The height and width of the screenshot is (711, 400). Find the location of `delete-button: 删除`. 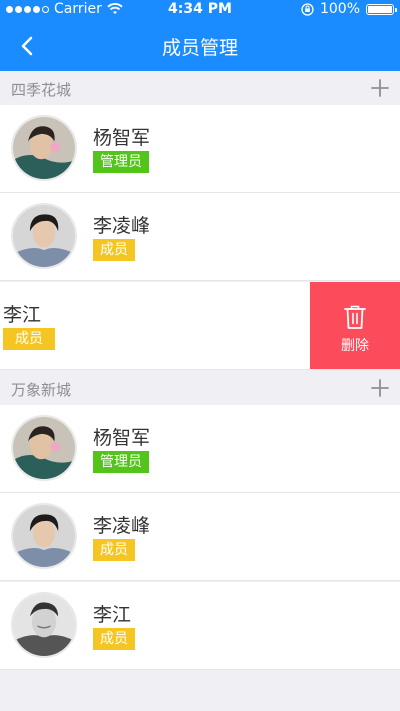

delete-button: 删除 is located at coordinates (355, 325).